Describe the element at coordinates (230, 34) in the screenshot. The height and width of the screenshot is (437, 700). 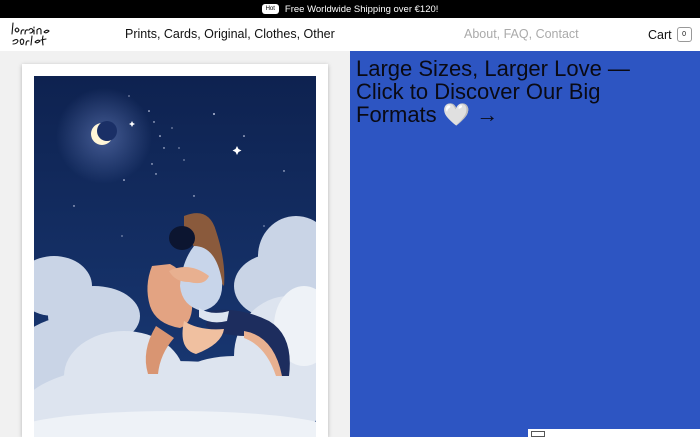
I see `main-navigation: Prints, Cards, Original, Clothes, Other` at that location.